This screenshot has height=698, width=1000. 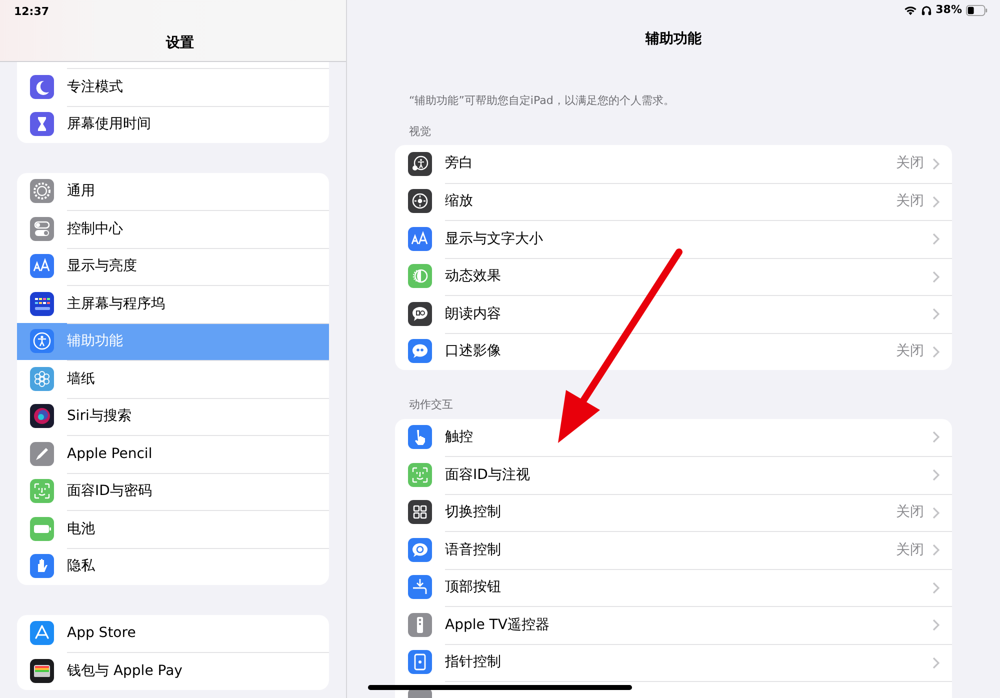 What do you see at coordinates (673, 163) in the screenshot?
I see `settings-row: 旁白 关闭` at bounding box center [673, 163].